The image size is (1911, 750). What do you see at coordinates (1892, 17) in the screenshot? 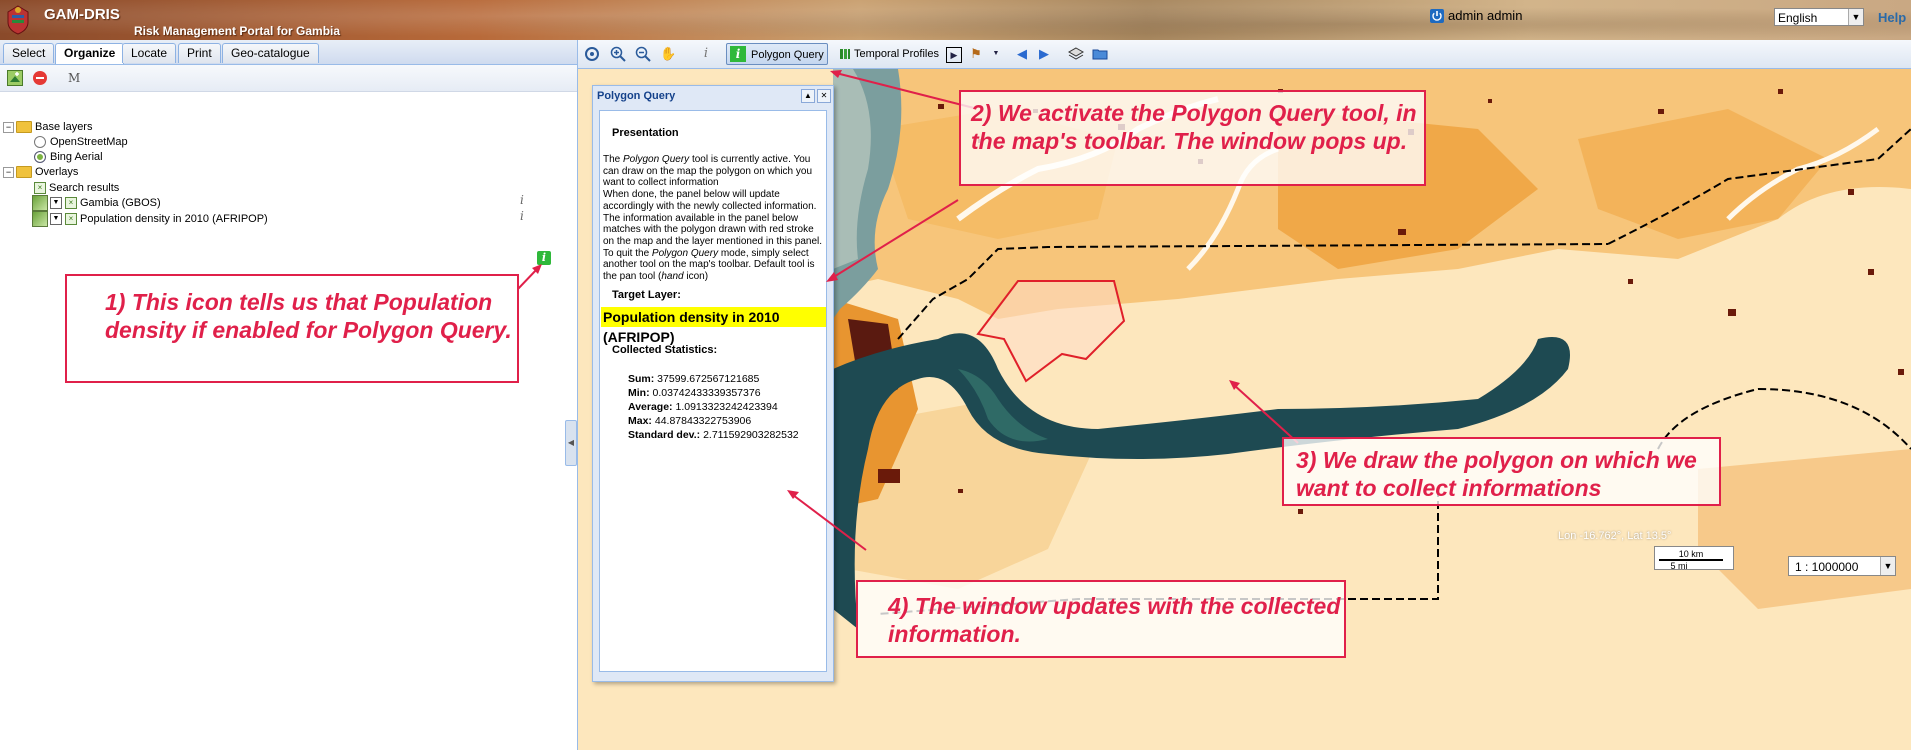
I see `help-link: Help` at bounding box center [1892, 17].